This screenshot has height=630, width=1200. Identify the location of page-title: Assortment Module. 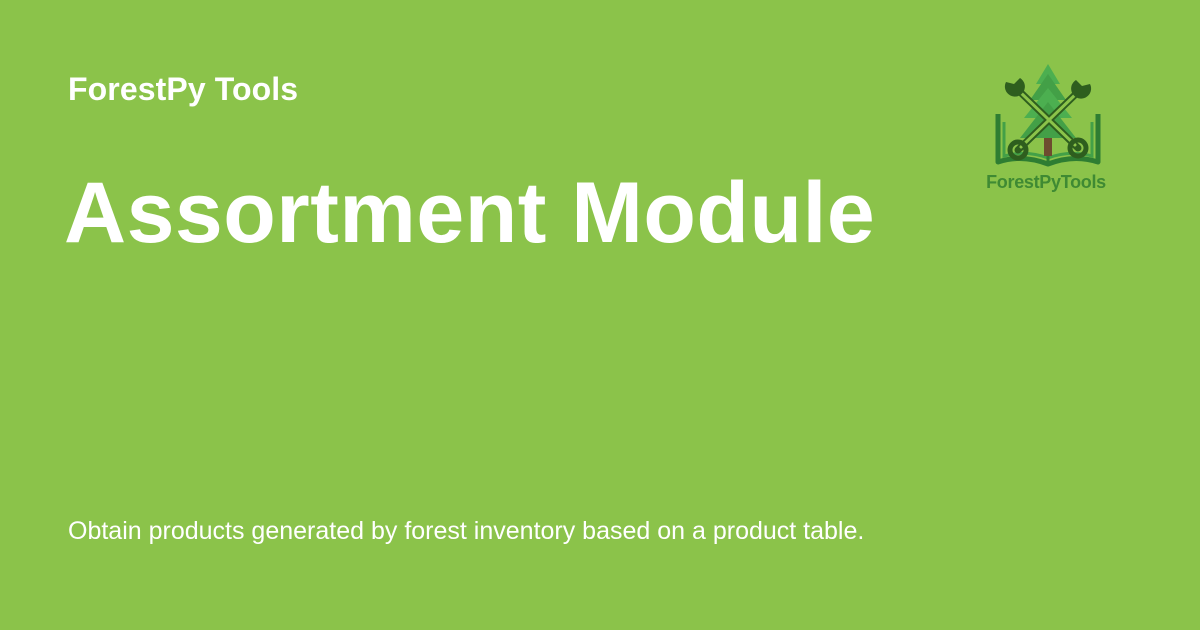
(470, 213).